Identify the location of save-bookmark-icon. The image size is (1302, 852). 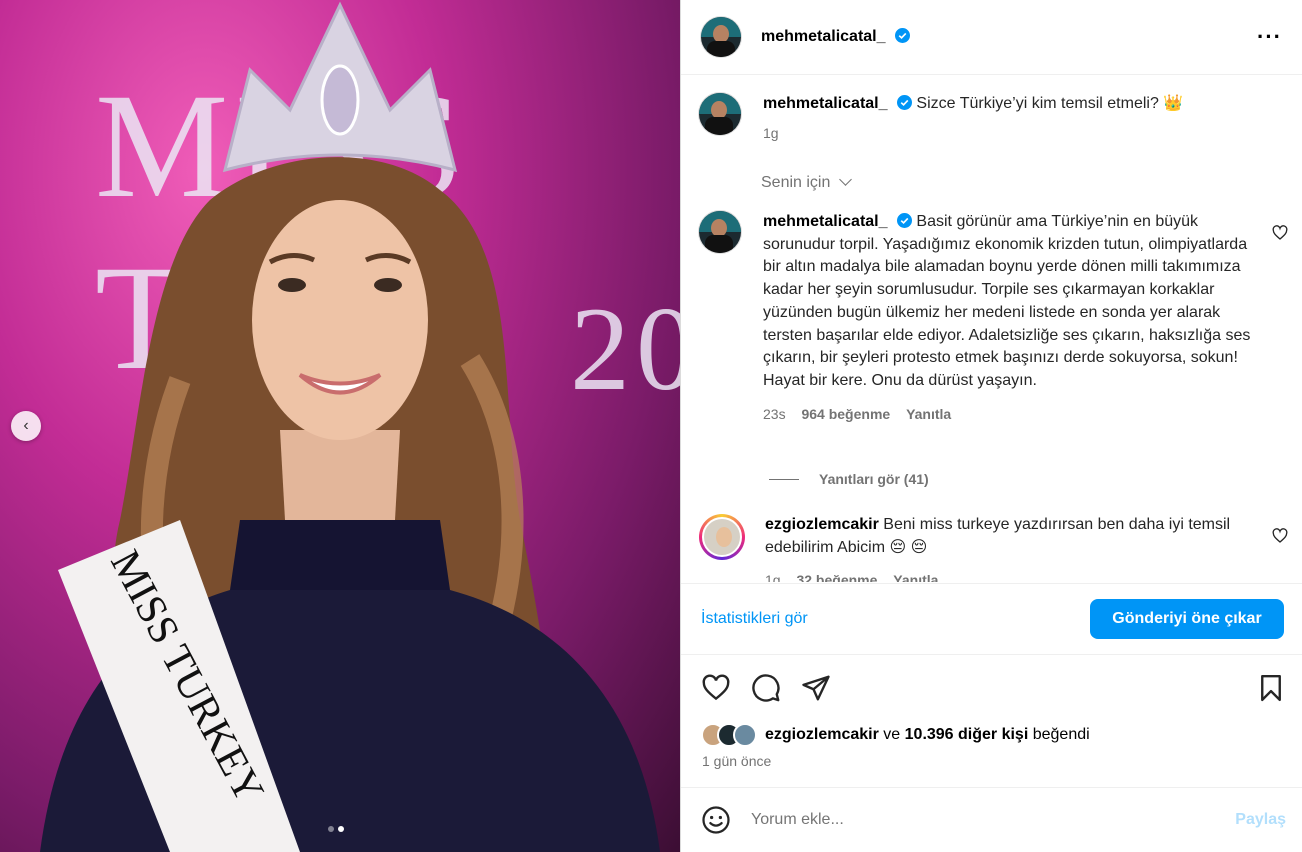
(1271, 688).